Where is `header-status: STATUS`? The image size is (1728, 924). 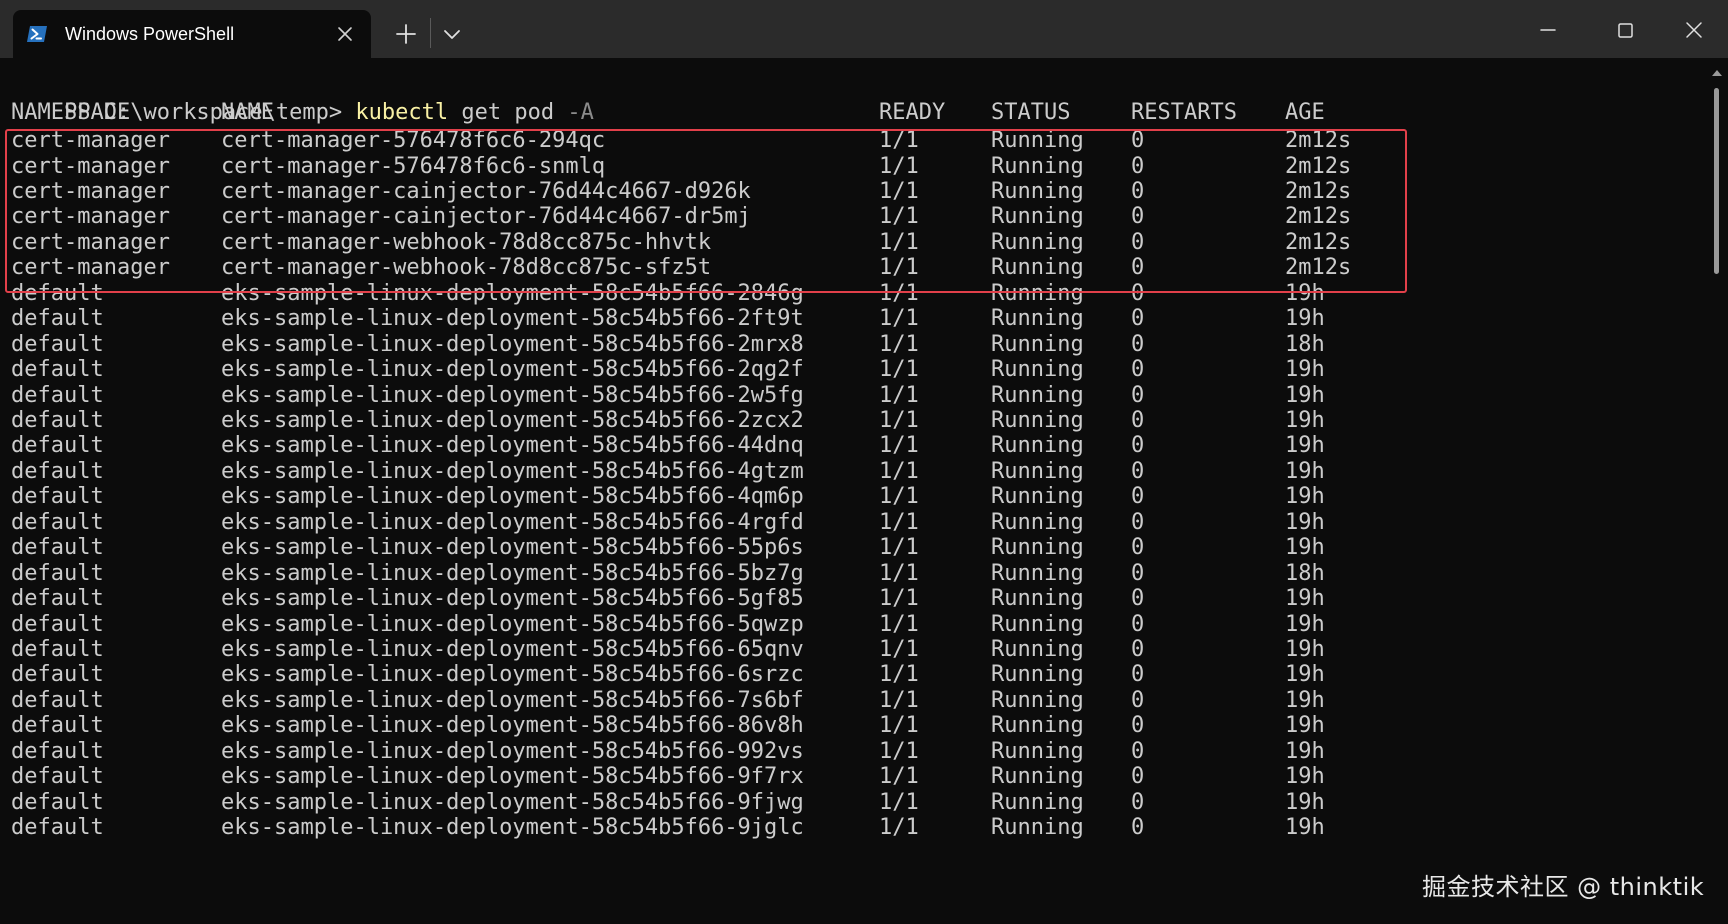
header-status: STATUS is located at coordinates (1031, 112).